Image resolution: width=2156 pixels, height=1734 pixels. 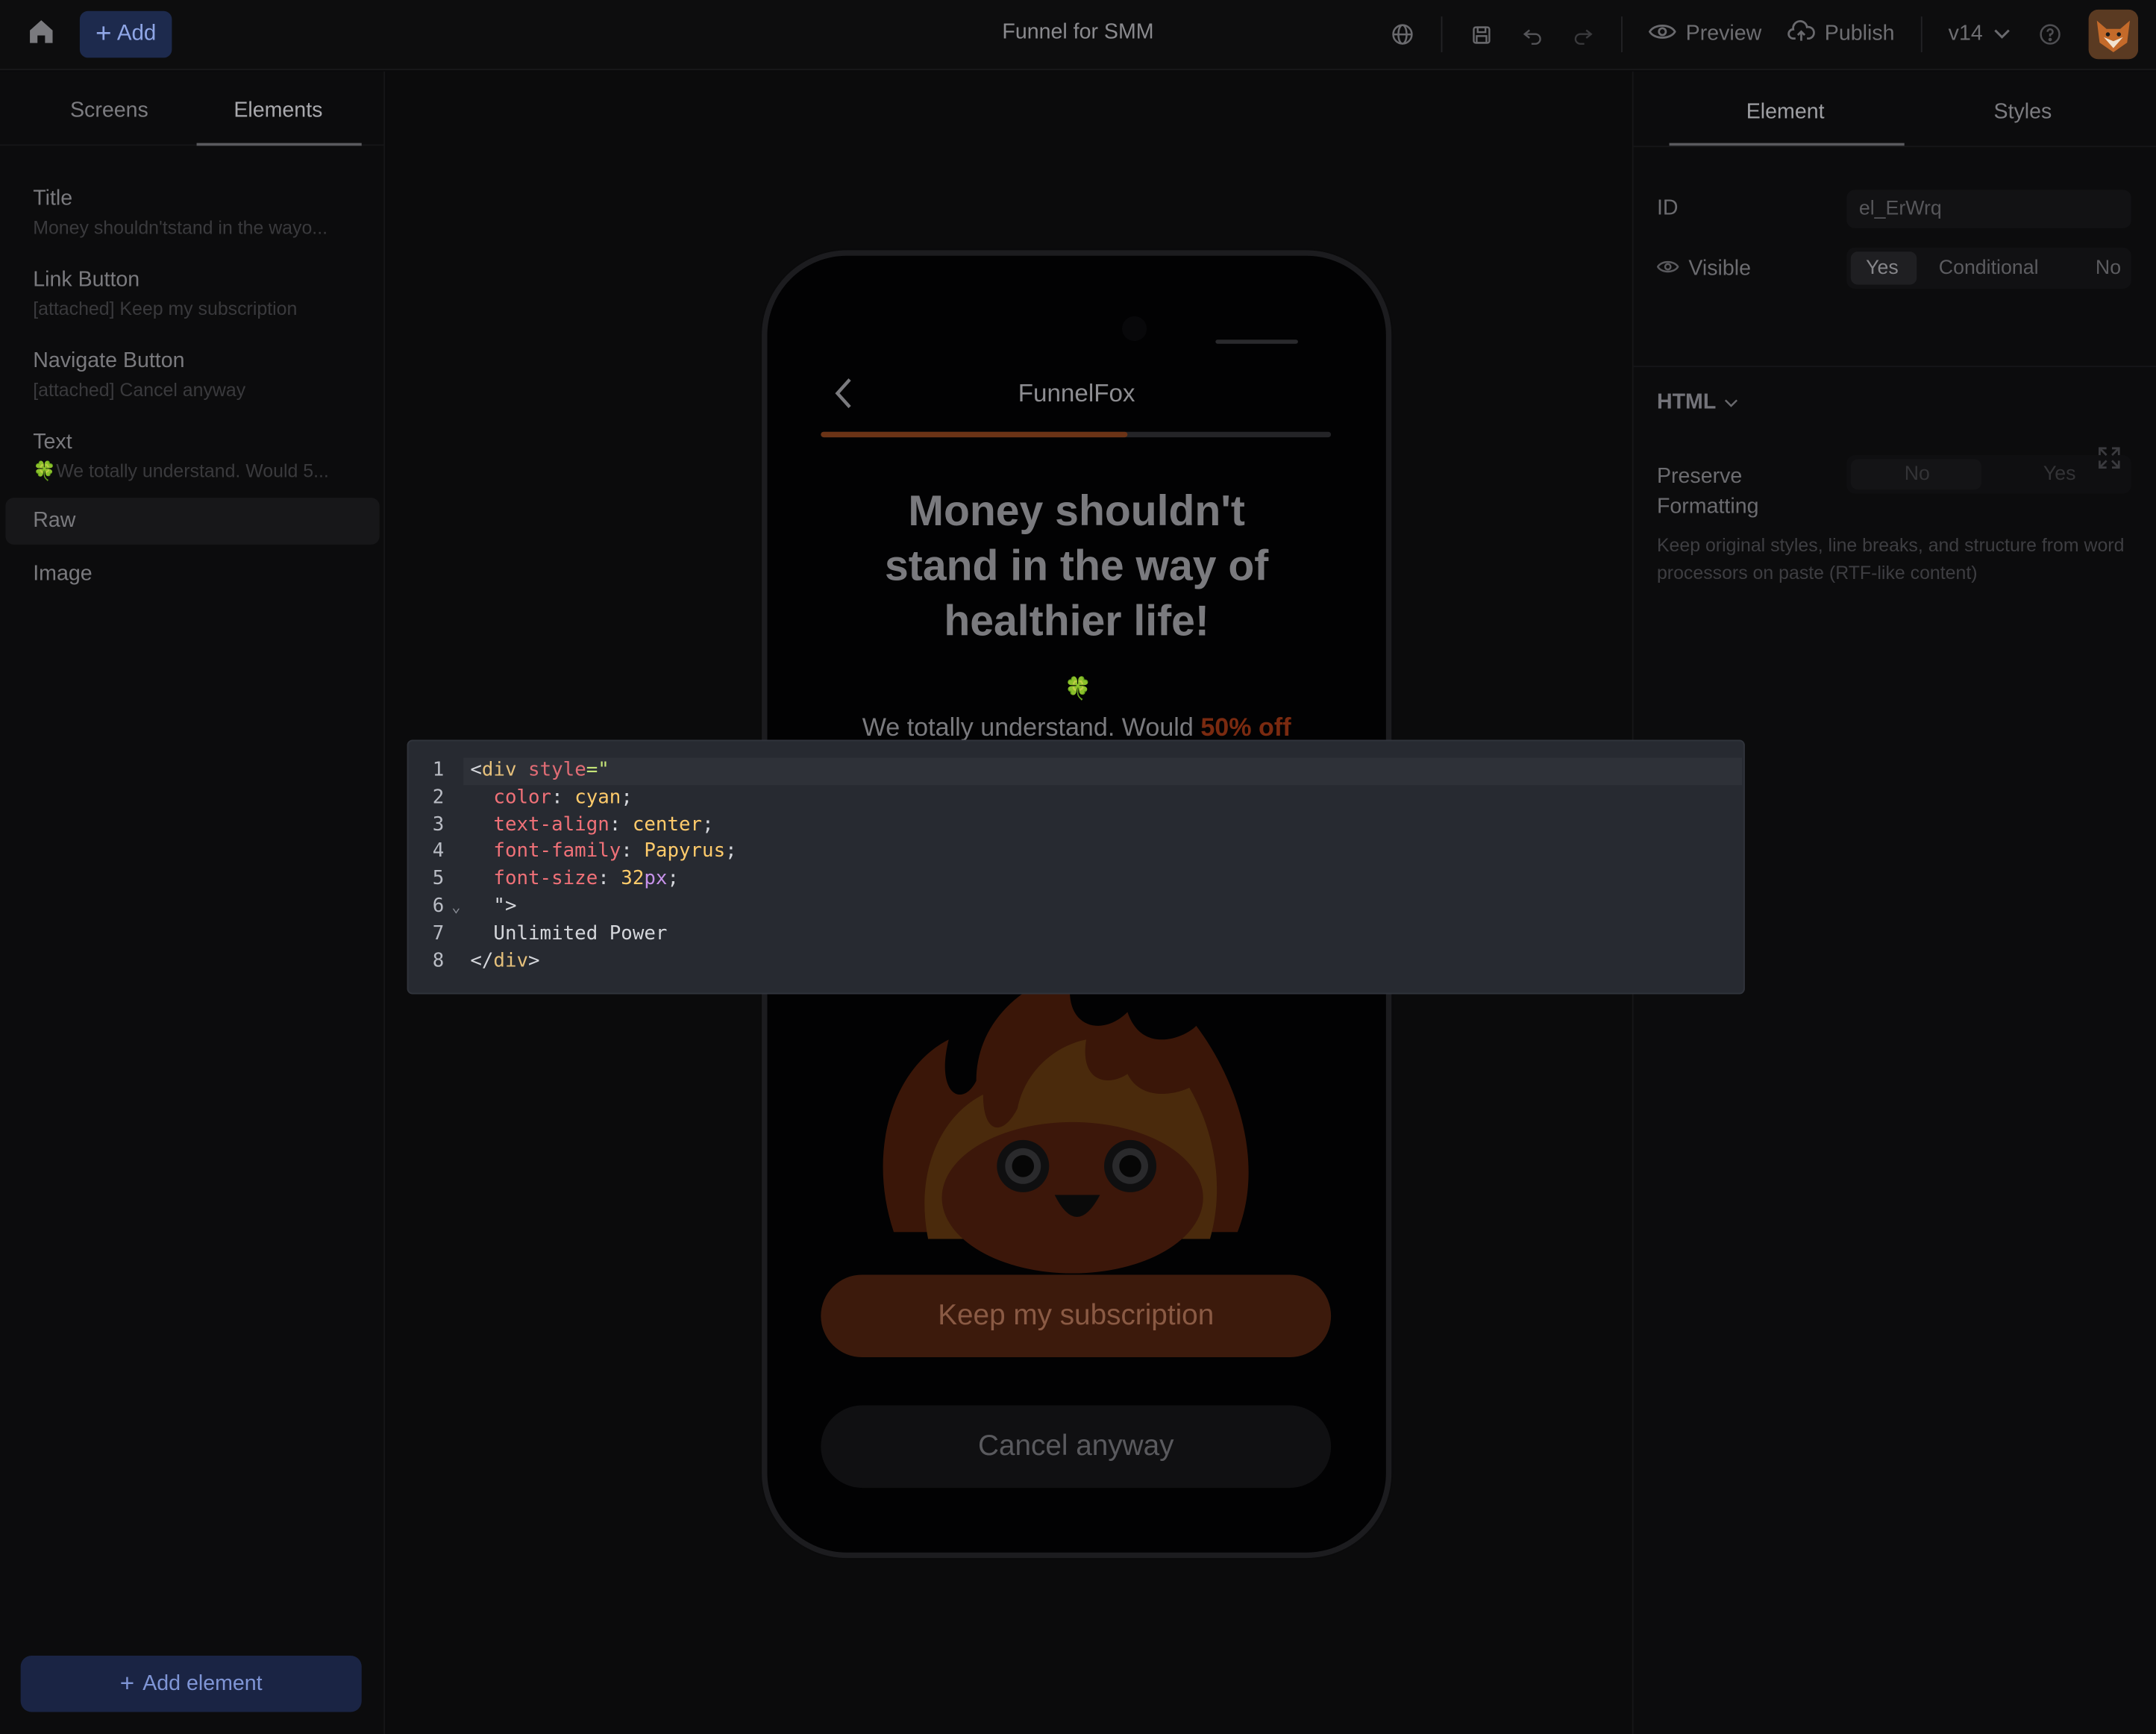 I want to click on code-token: cyan, so click(x=597, y=798).